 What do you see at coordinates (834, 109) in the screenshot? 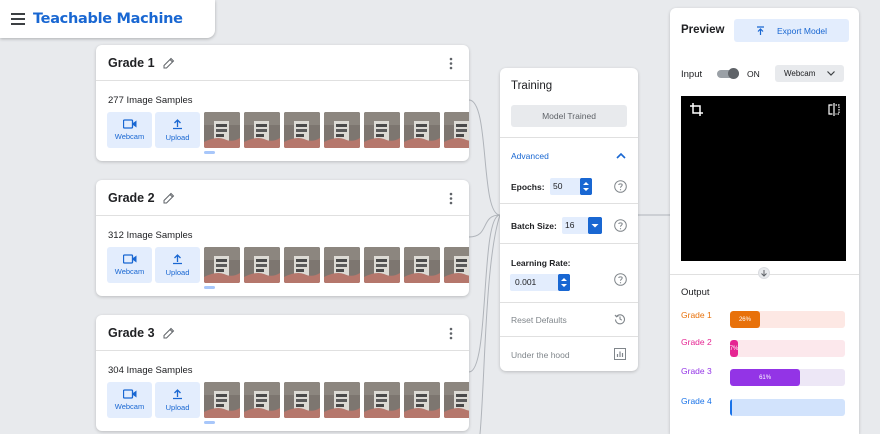
I see `flip-camera-icon` at bounding box center [834, 109].